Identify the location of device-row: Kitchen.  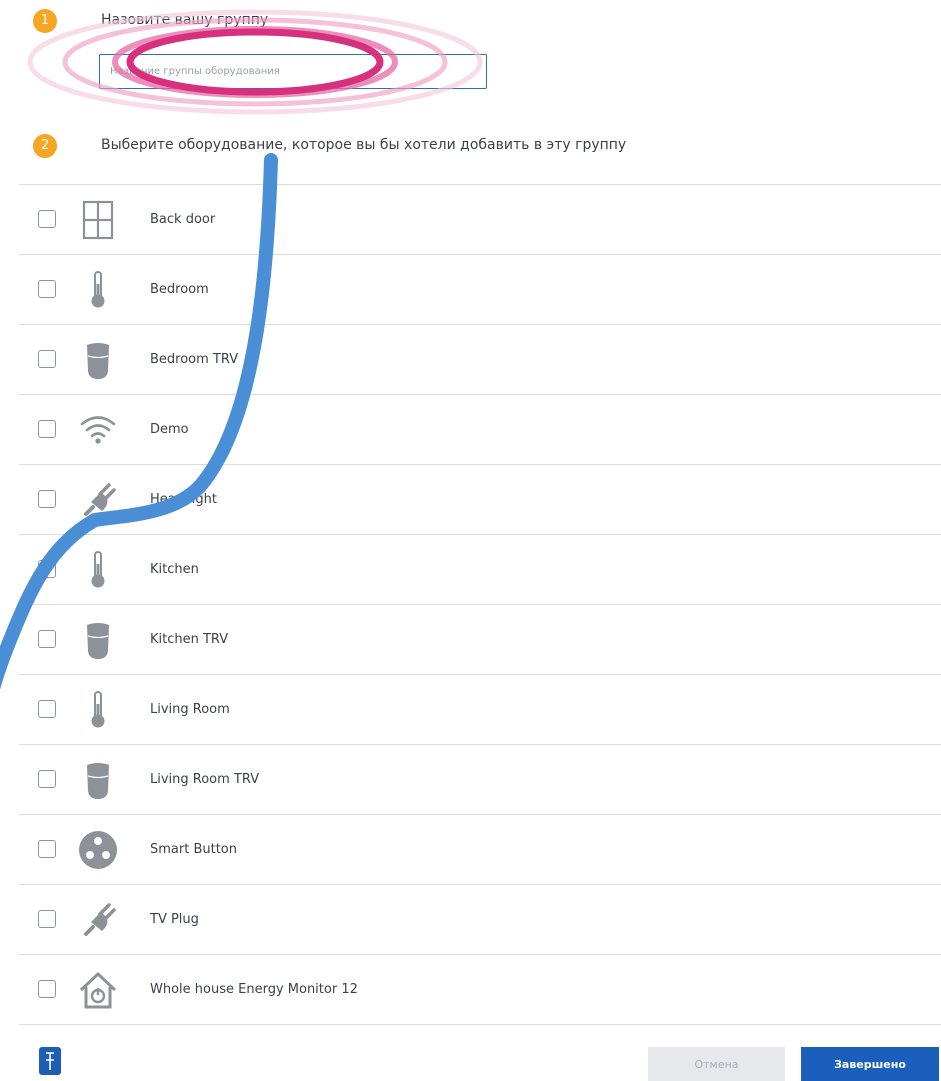
(480, 570).